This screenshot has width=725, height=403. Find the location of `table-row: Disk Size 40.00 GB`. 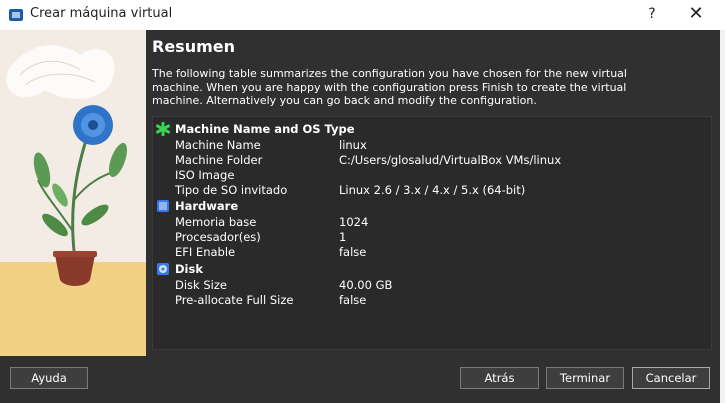

table-row: Disk Size 40.00 GB is located at coordinates (432, 284).